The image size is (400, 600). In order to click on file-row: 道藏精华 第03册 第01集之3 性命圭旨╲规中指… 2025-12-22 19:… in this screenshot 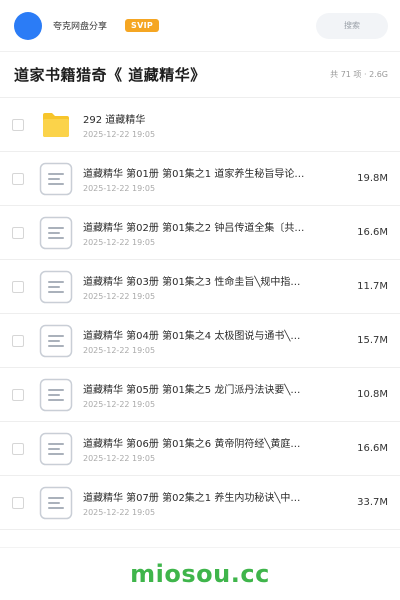, I will do `click(200, 287)`.